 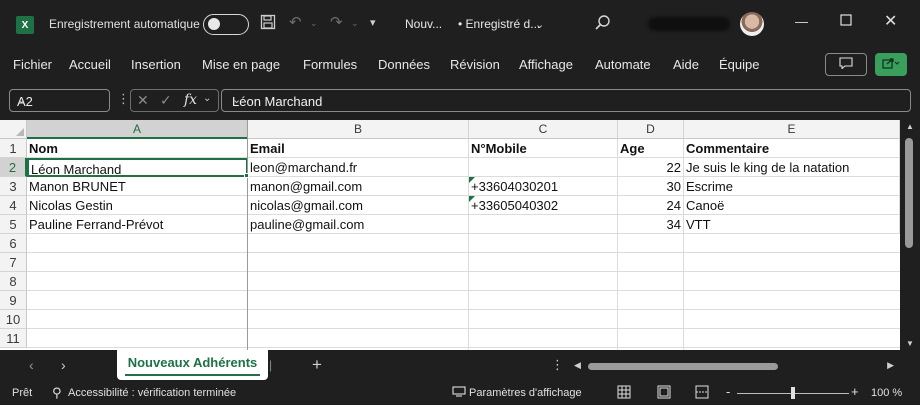 I want to click on more-options-icon: ⋮, so click(x=123, y=99).